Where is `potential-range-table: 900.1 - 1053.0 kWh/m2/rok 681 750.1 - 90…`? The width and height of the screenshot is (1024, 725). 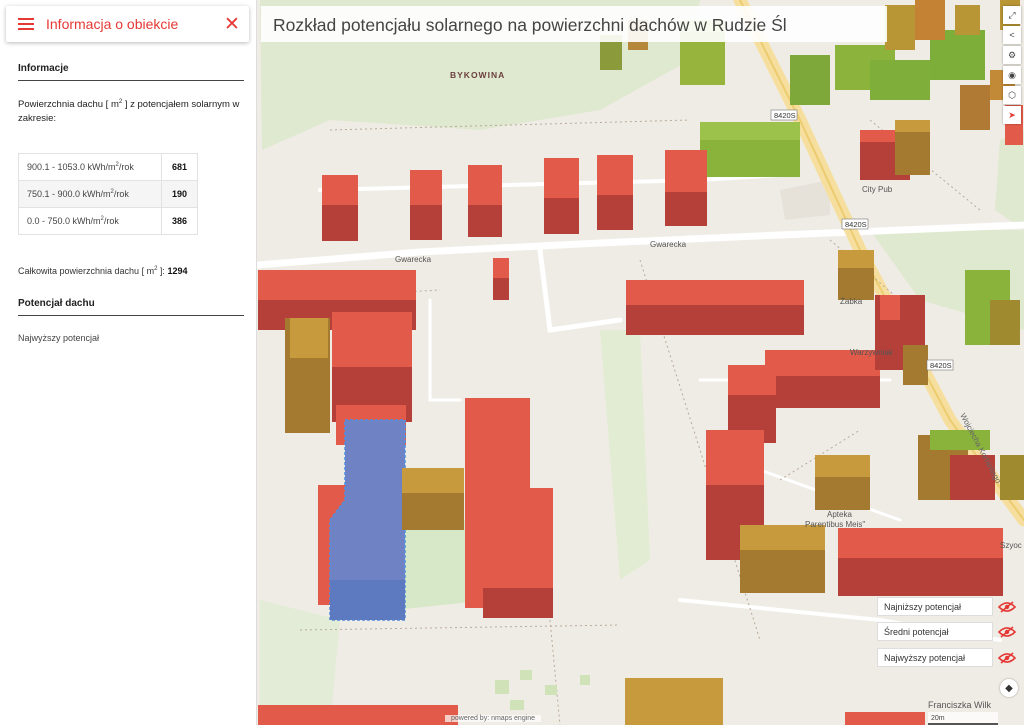
potential-range-table: 900.1 - 1053.0 kWh/m2/rok 681 750.1 - 90… is located at coordinates (108, 194).